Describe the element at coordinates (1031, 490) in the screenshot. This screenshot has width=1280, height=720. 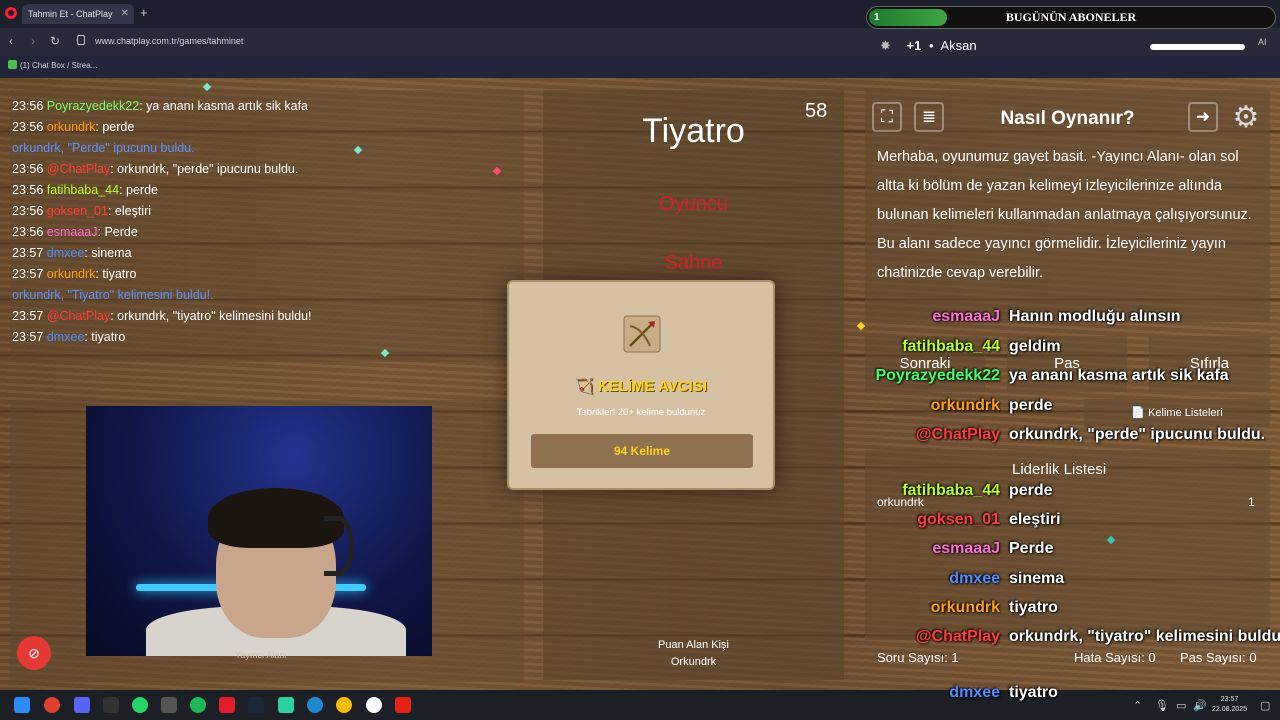
I see `overlay-chat-text: perde` at that location.